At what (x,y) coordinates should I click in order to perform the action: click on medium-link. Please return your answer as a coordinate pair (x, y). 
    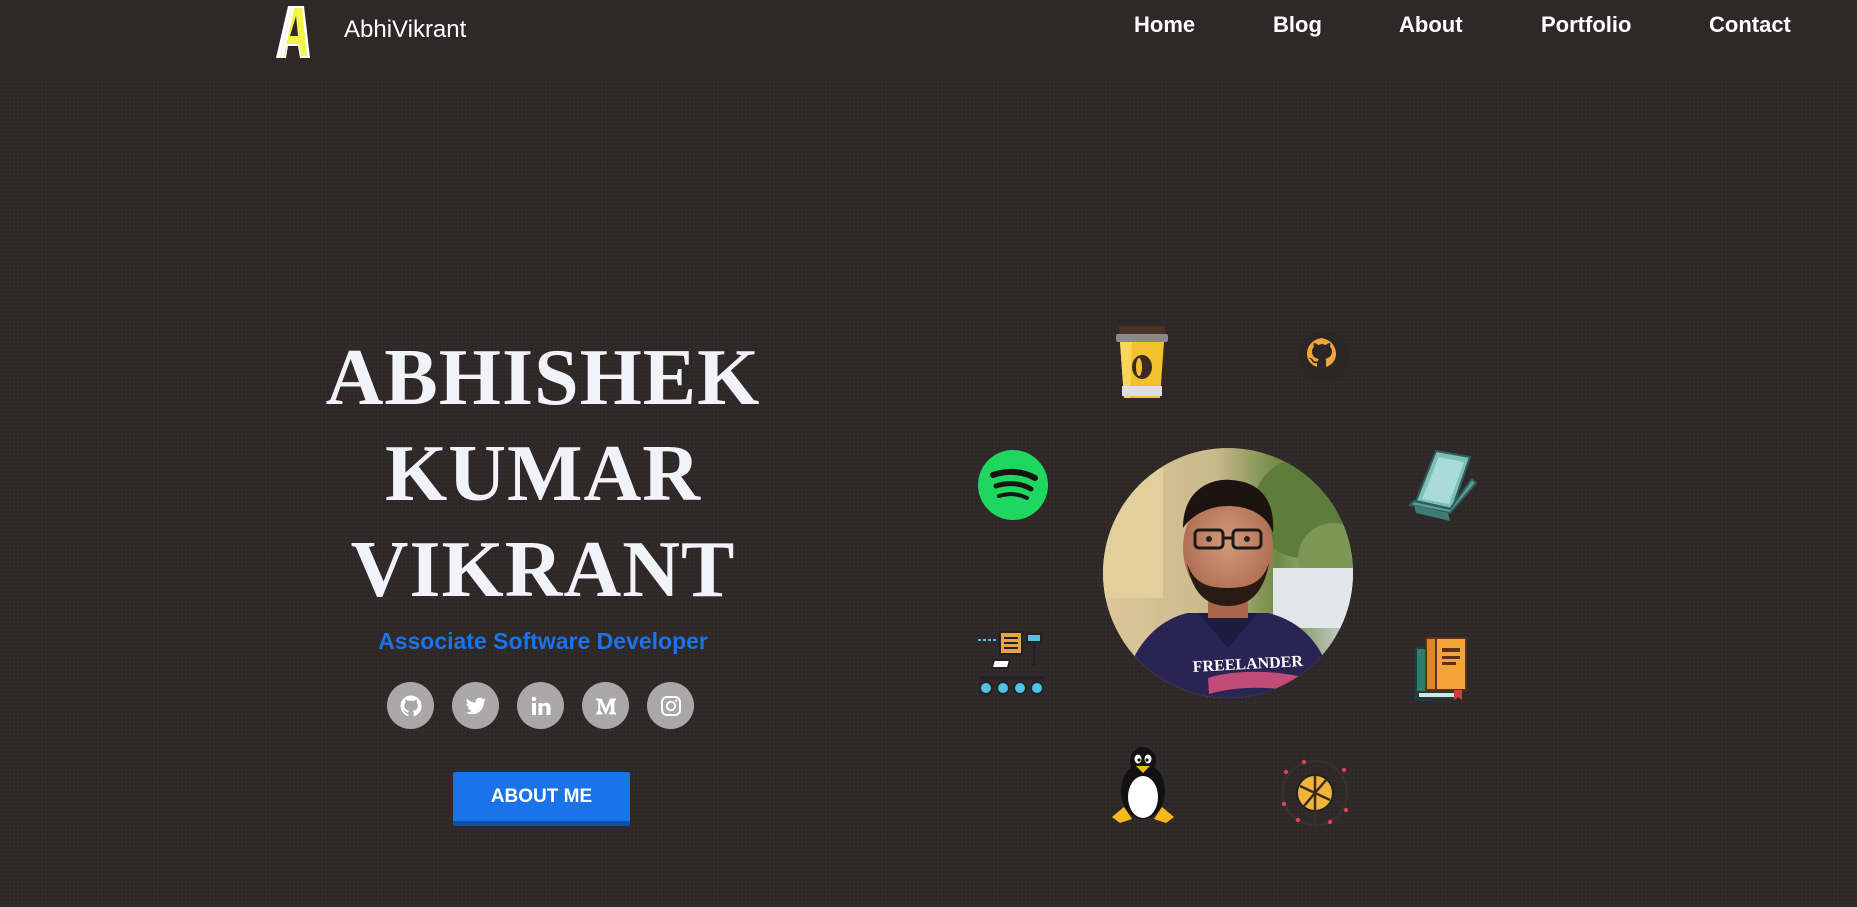
    Looking at the image, I should click on (605, 705).